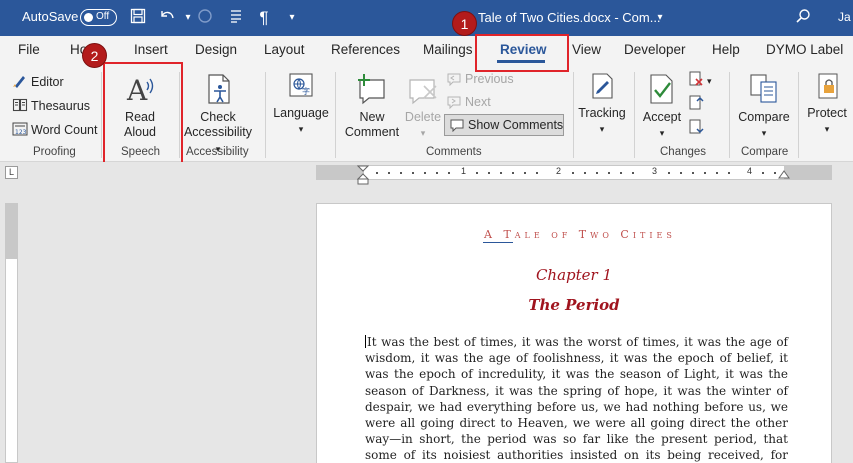  I want to click on compare-button: Compare ▾, so click(764, 106).